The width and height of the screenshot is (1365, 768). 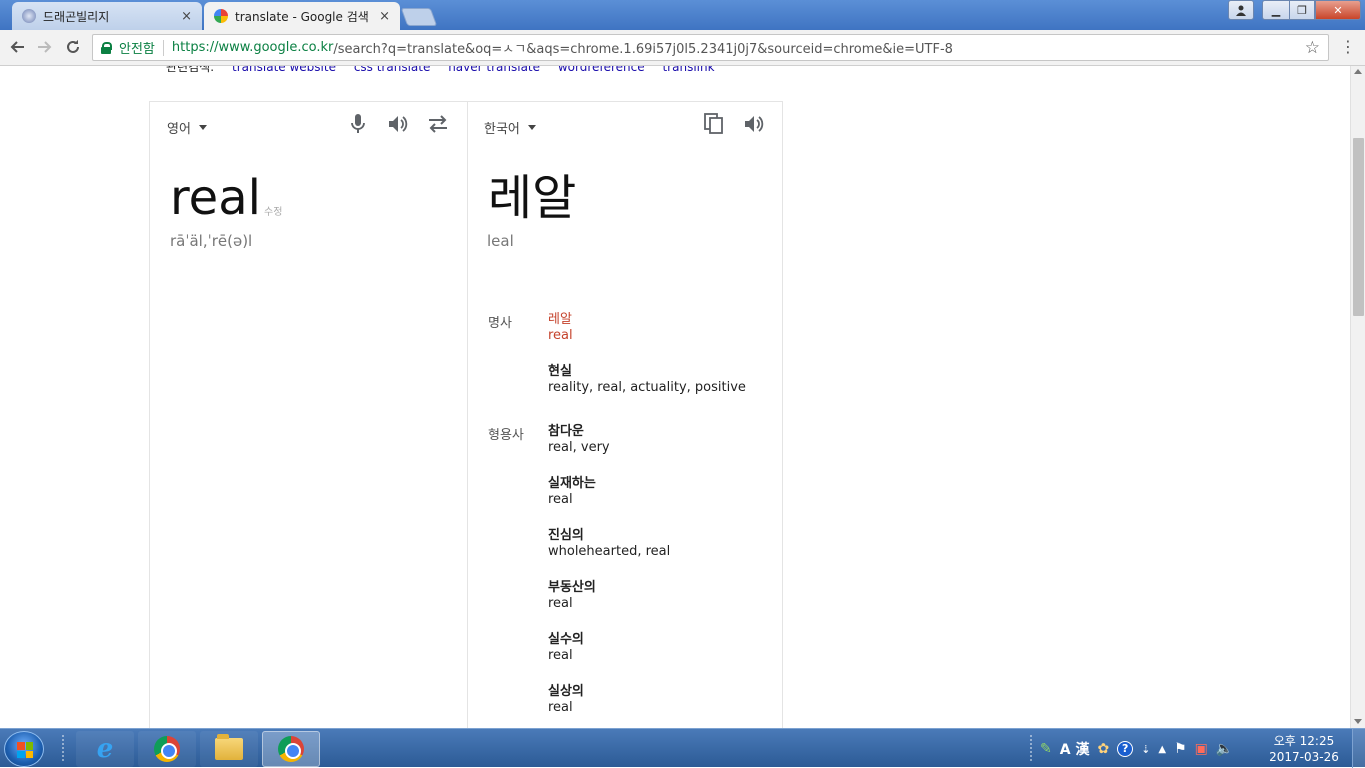 I want to click on taskbar-file-explorer, so click(x=229, y=749).